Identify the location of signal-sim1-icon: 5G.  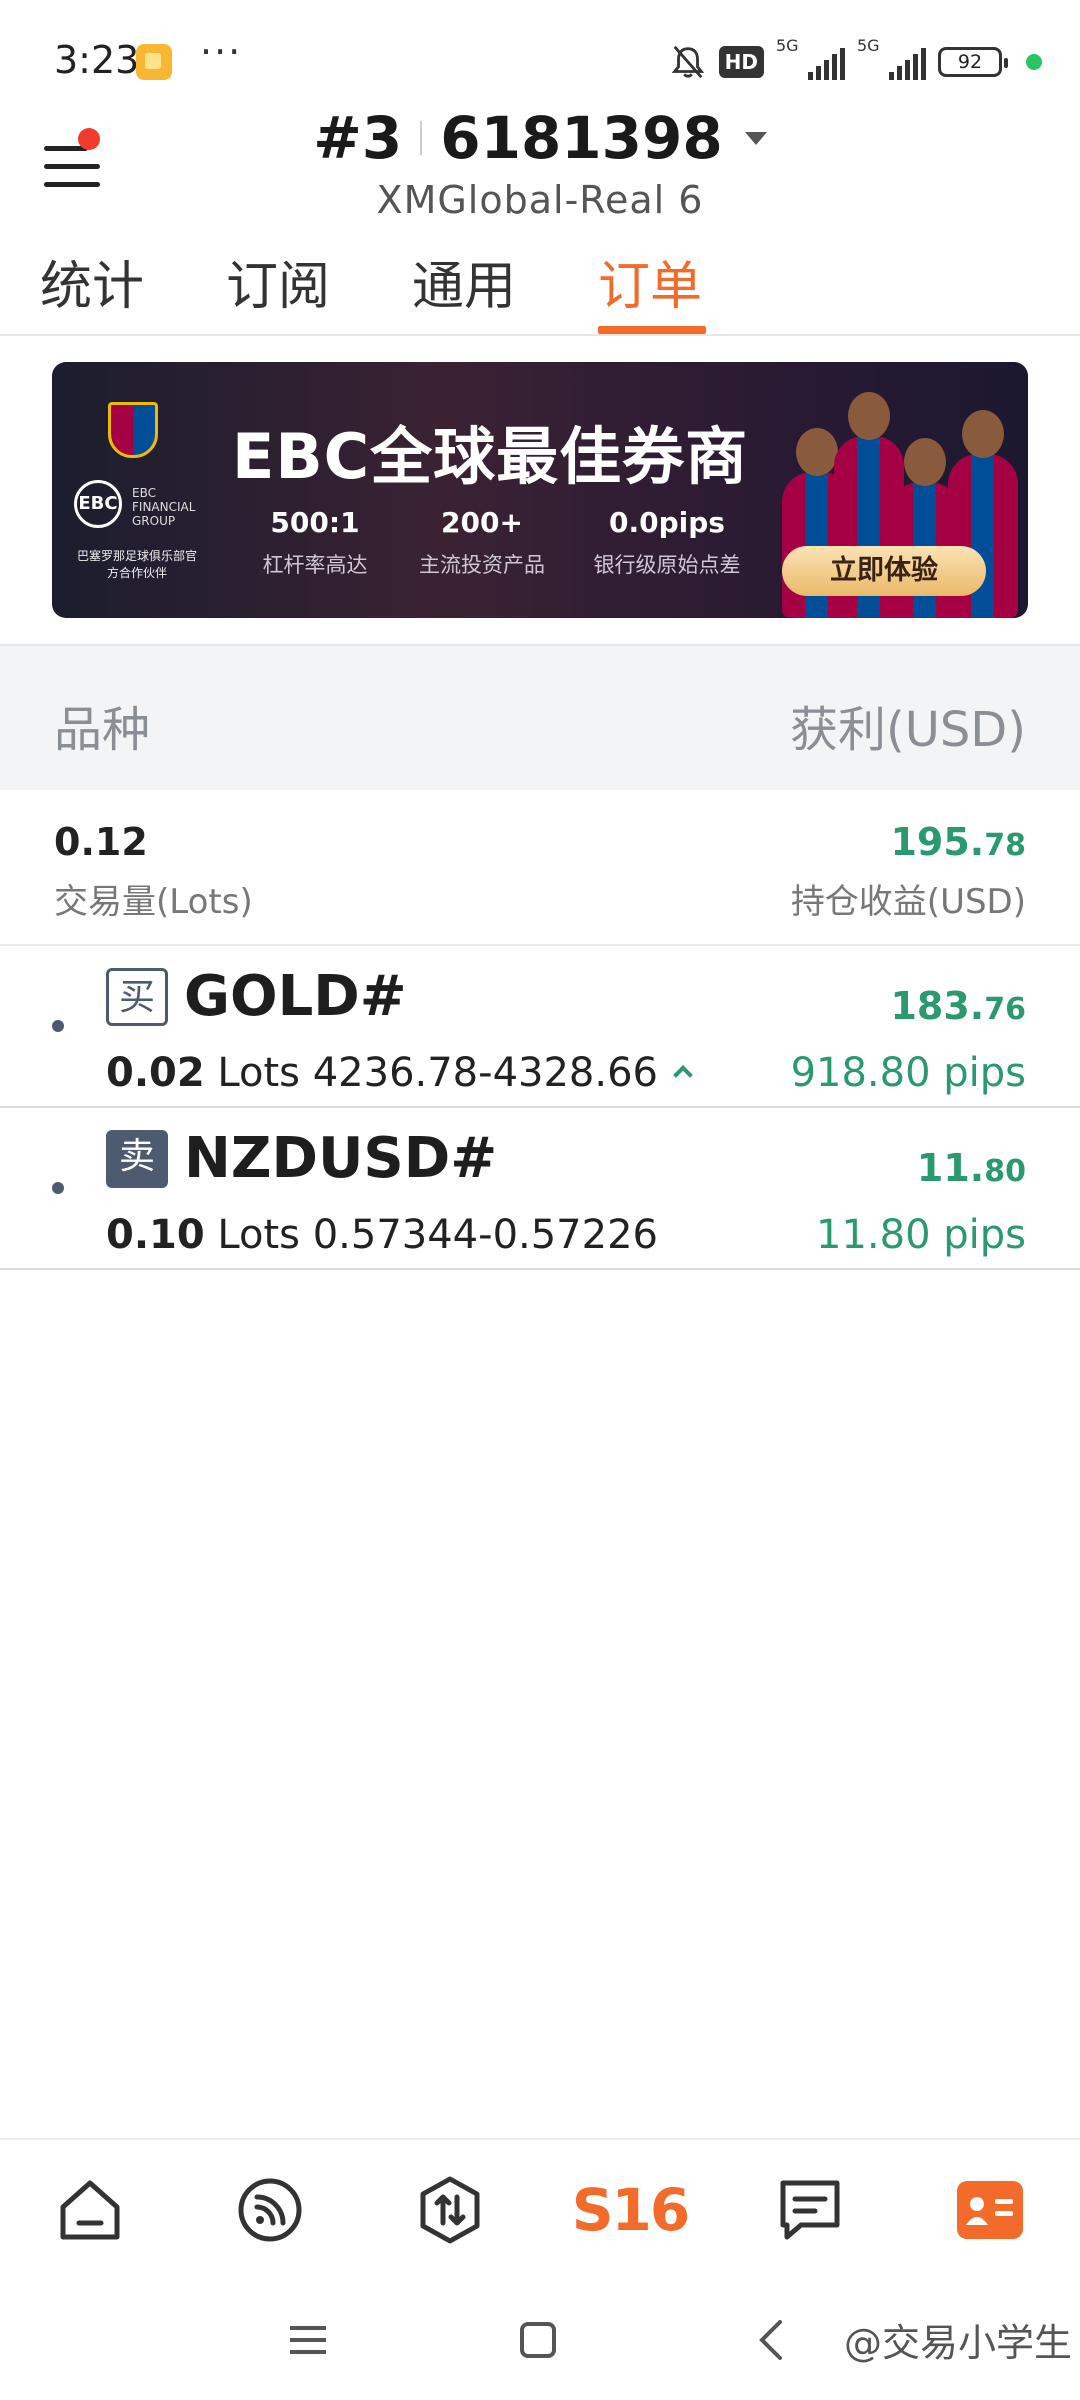
(810, 58).